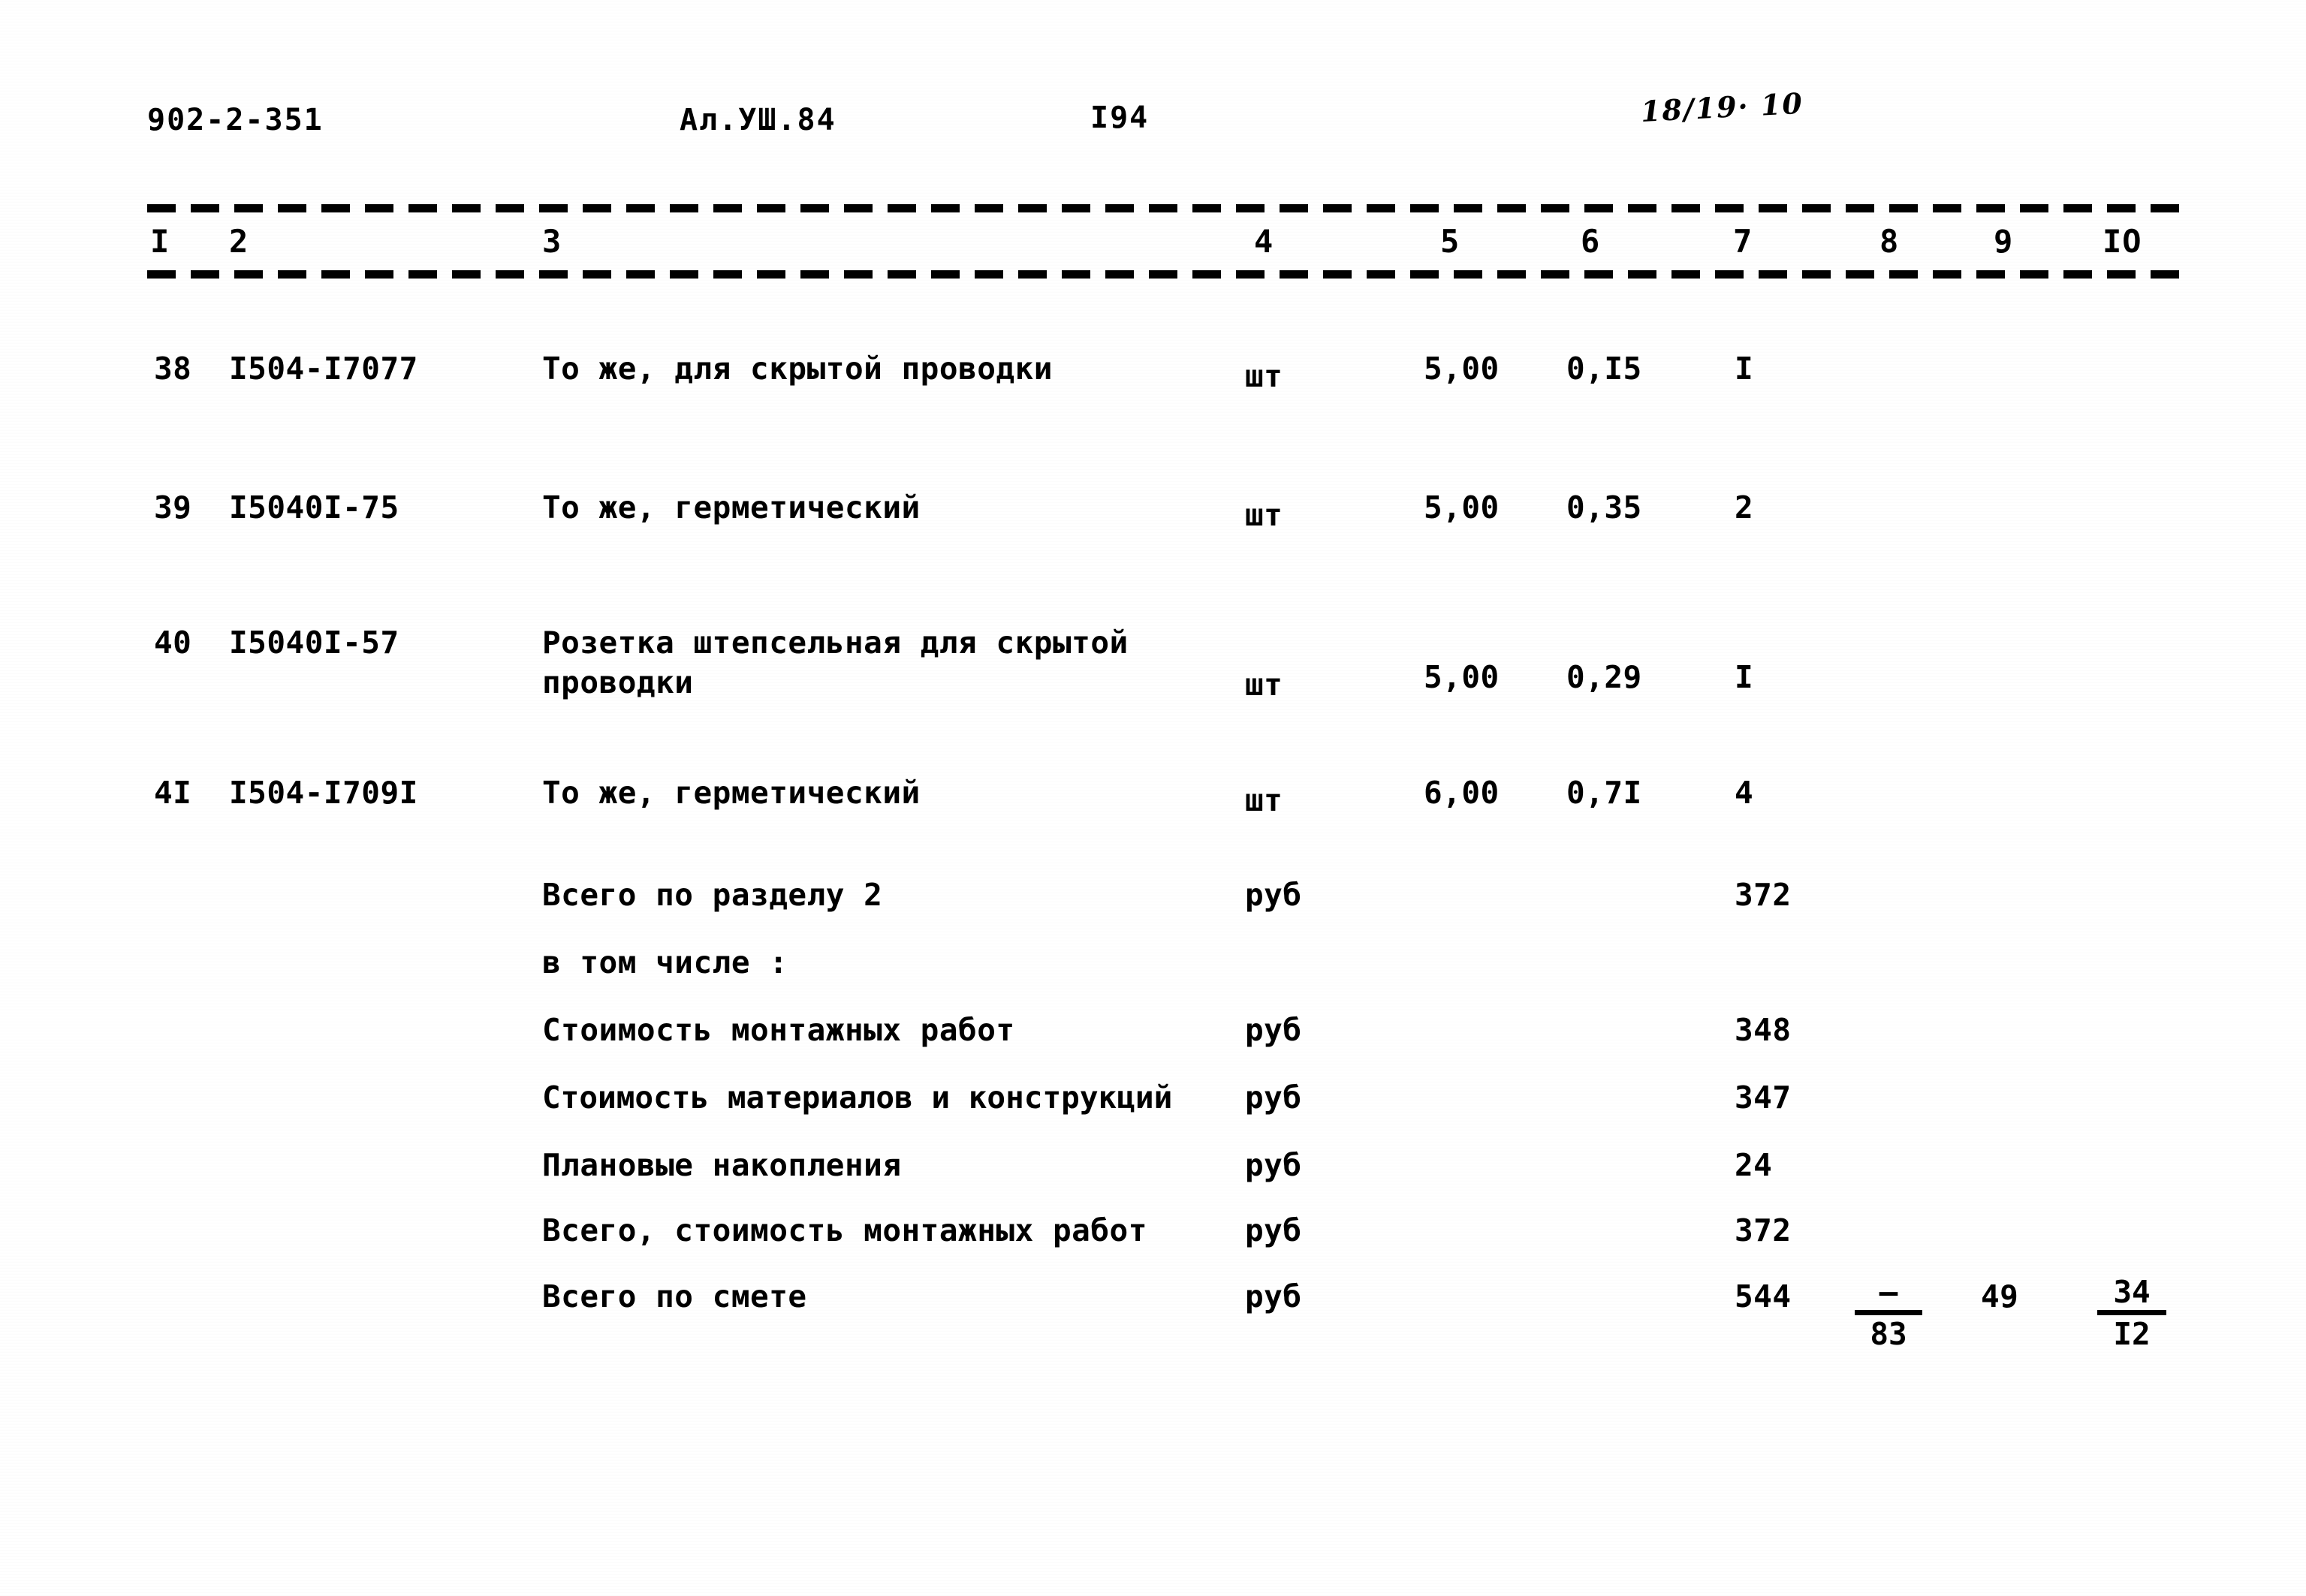 The width and height of the screenshot is (2306, 1596). What do you see at coordinates (797, 369) in the screenshot?
I see `row-name: То же, для скрытой проводки` at bounding box center [797, 369].